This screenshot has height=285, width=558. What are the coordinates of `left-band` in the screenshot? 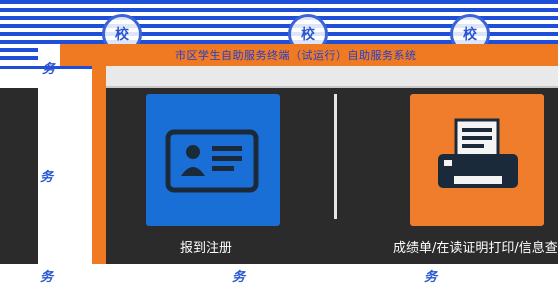 It's located at (50, 154).